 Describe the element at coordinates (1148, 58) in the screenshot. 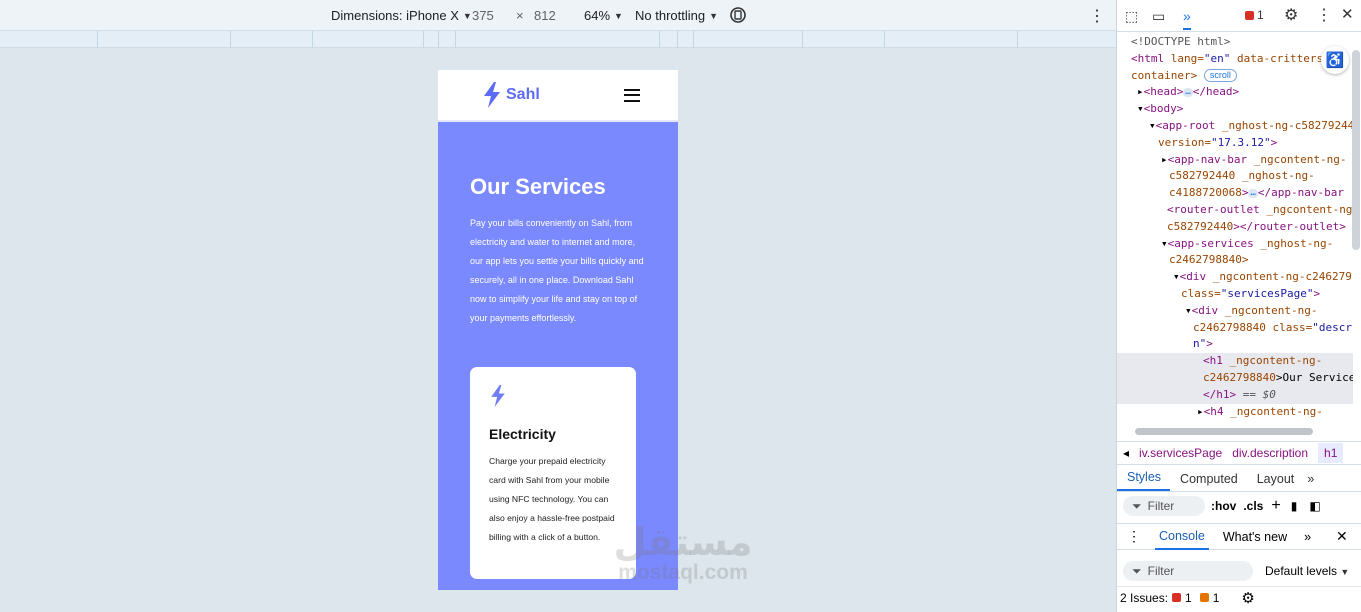

I see `tag-text: <html` at that location.